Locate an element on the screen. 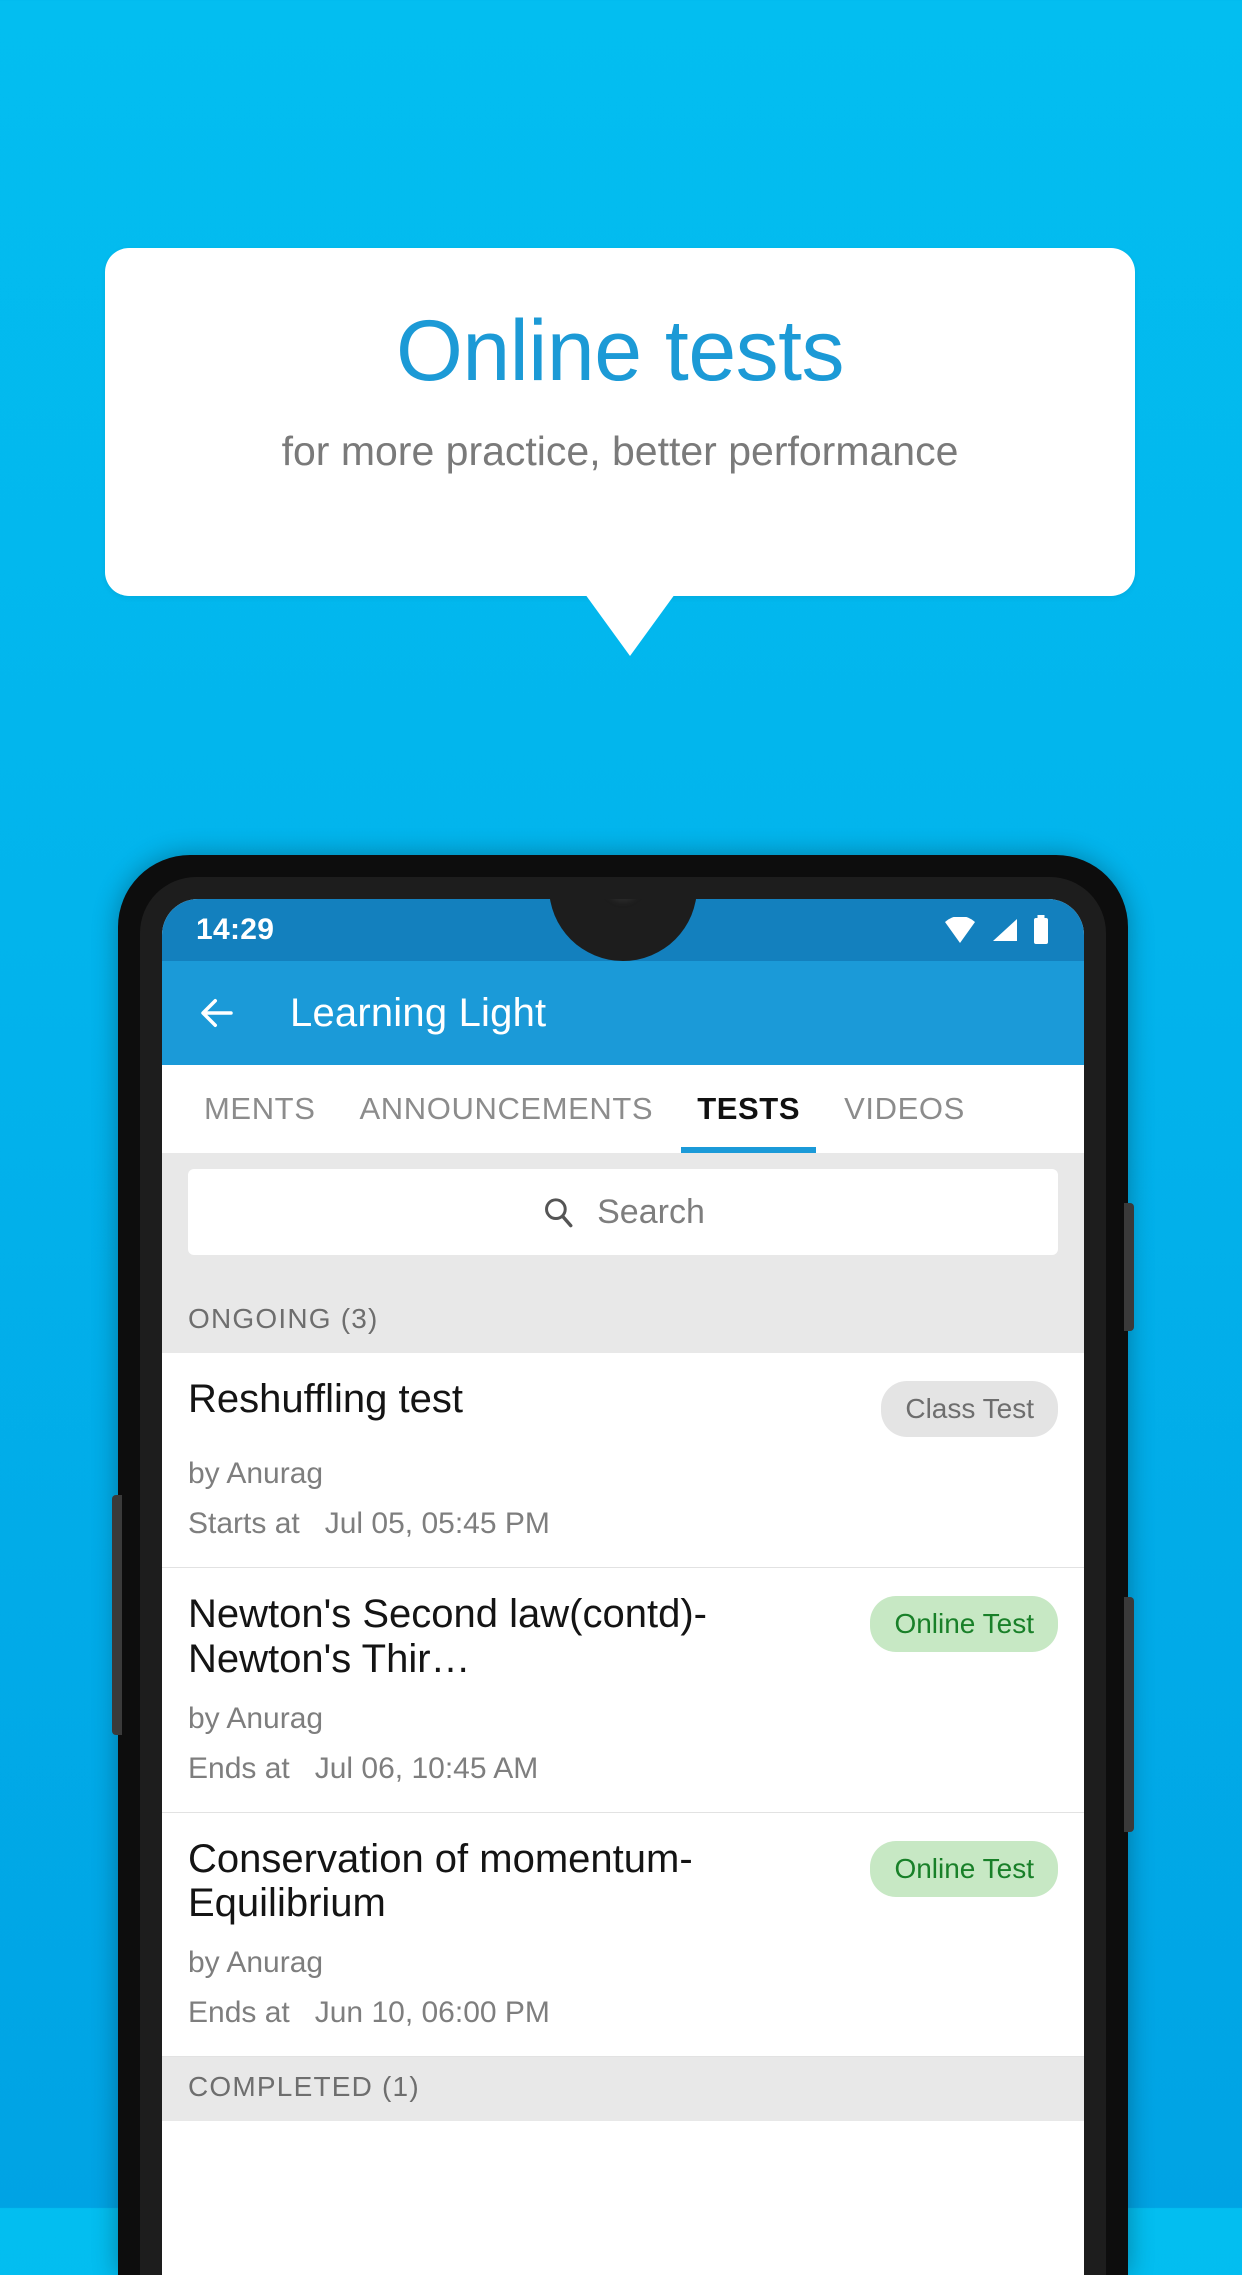 Image resolution: width=1242 pixels, height=2275 pixels. wifi-icon is located at coordinates (960, 930).